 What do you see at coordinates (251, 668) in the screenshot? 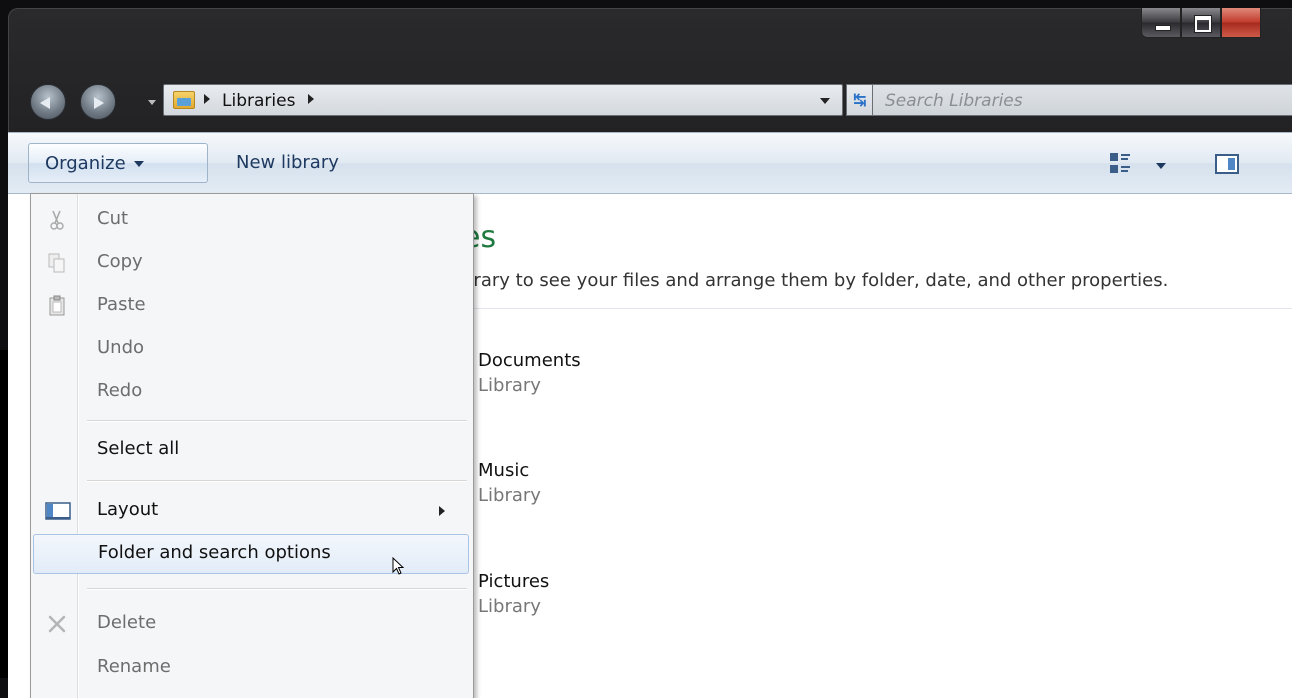
I see `menu-item-rename: Rename` at bounding box center [251, 668].